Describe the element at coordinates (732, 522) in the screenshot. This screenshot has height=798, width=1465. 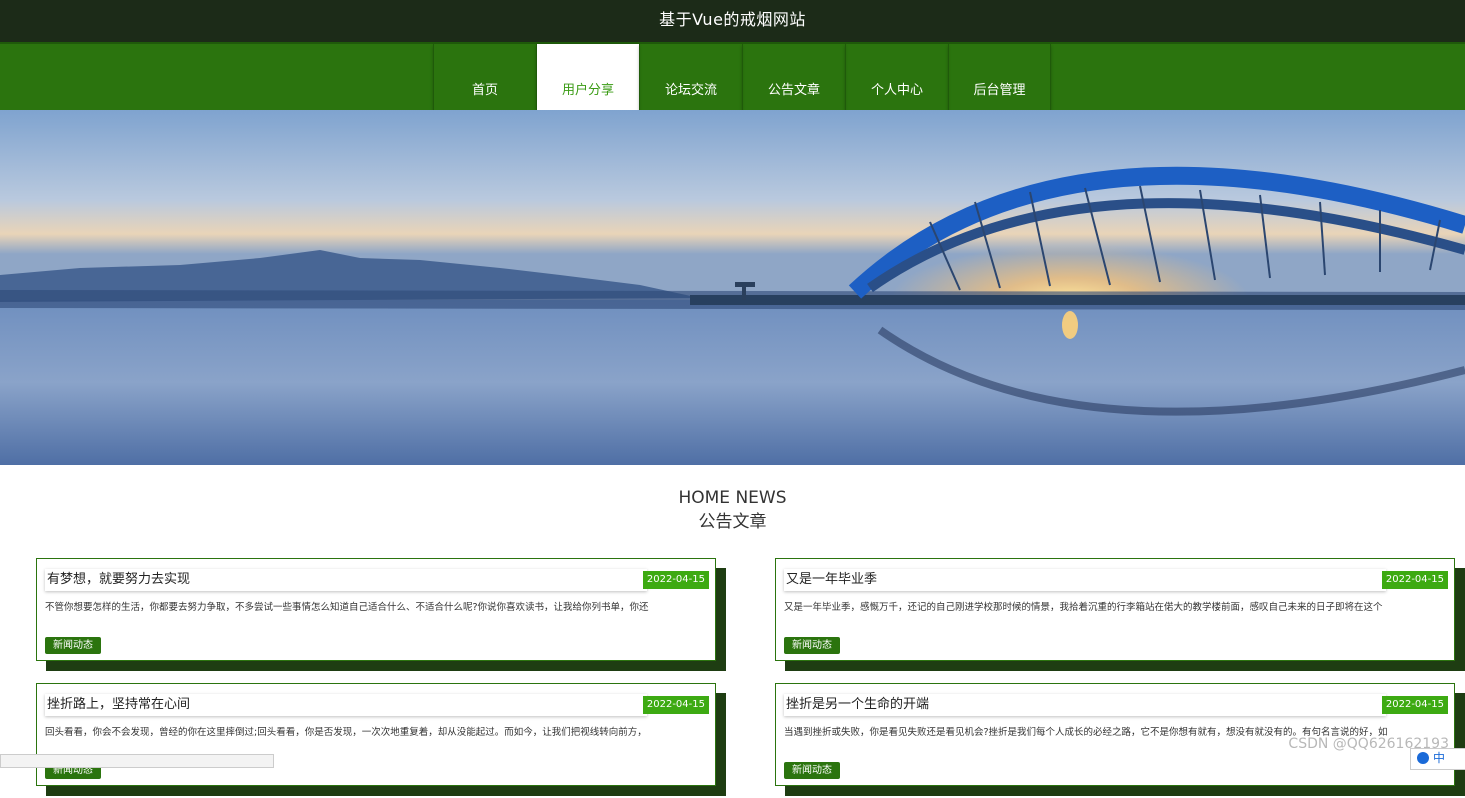
I see `section-title-cn: 公告文章` at that location.